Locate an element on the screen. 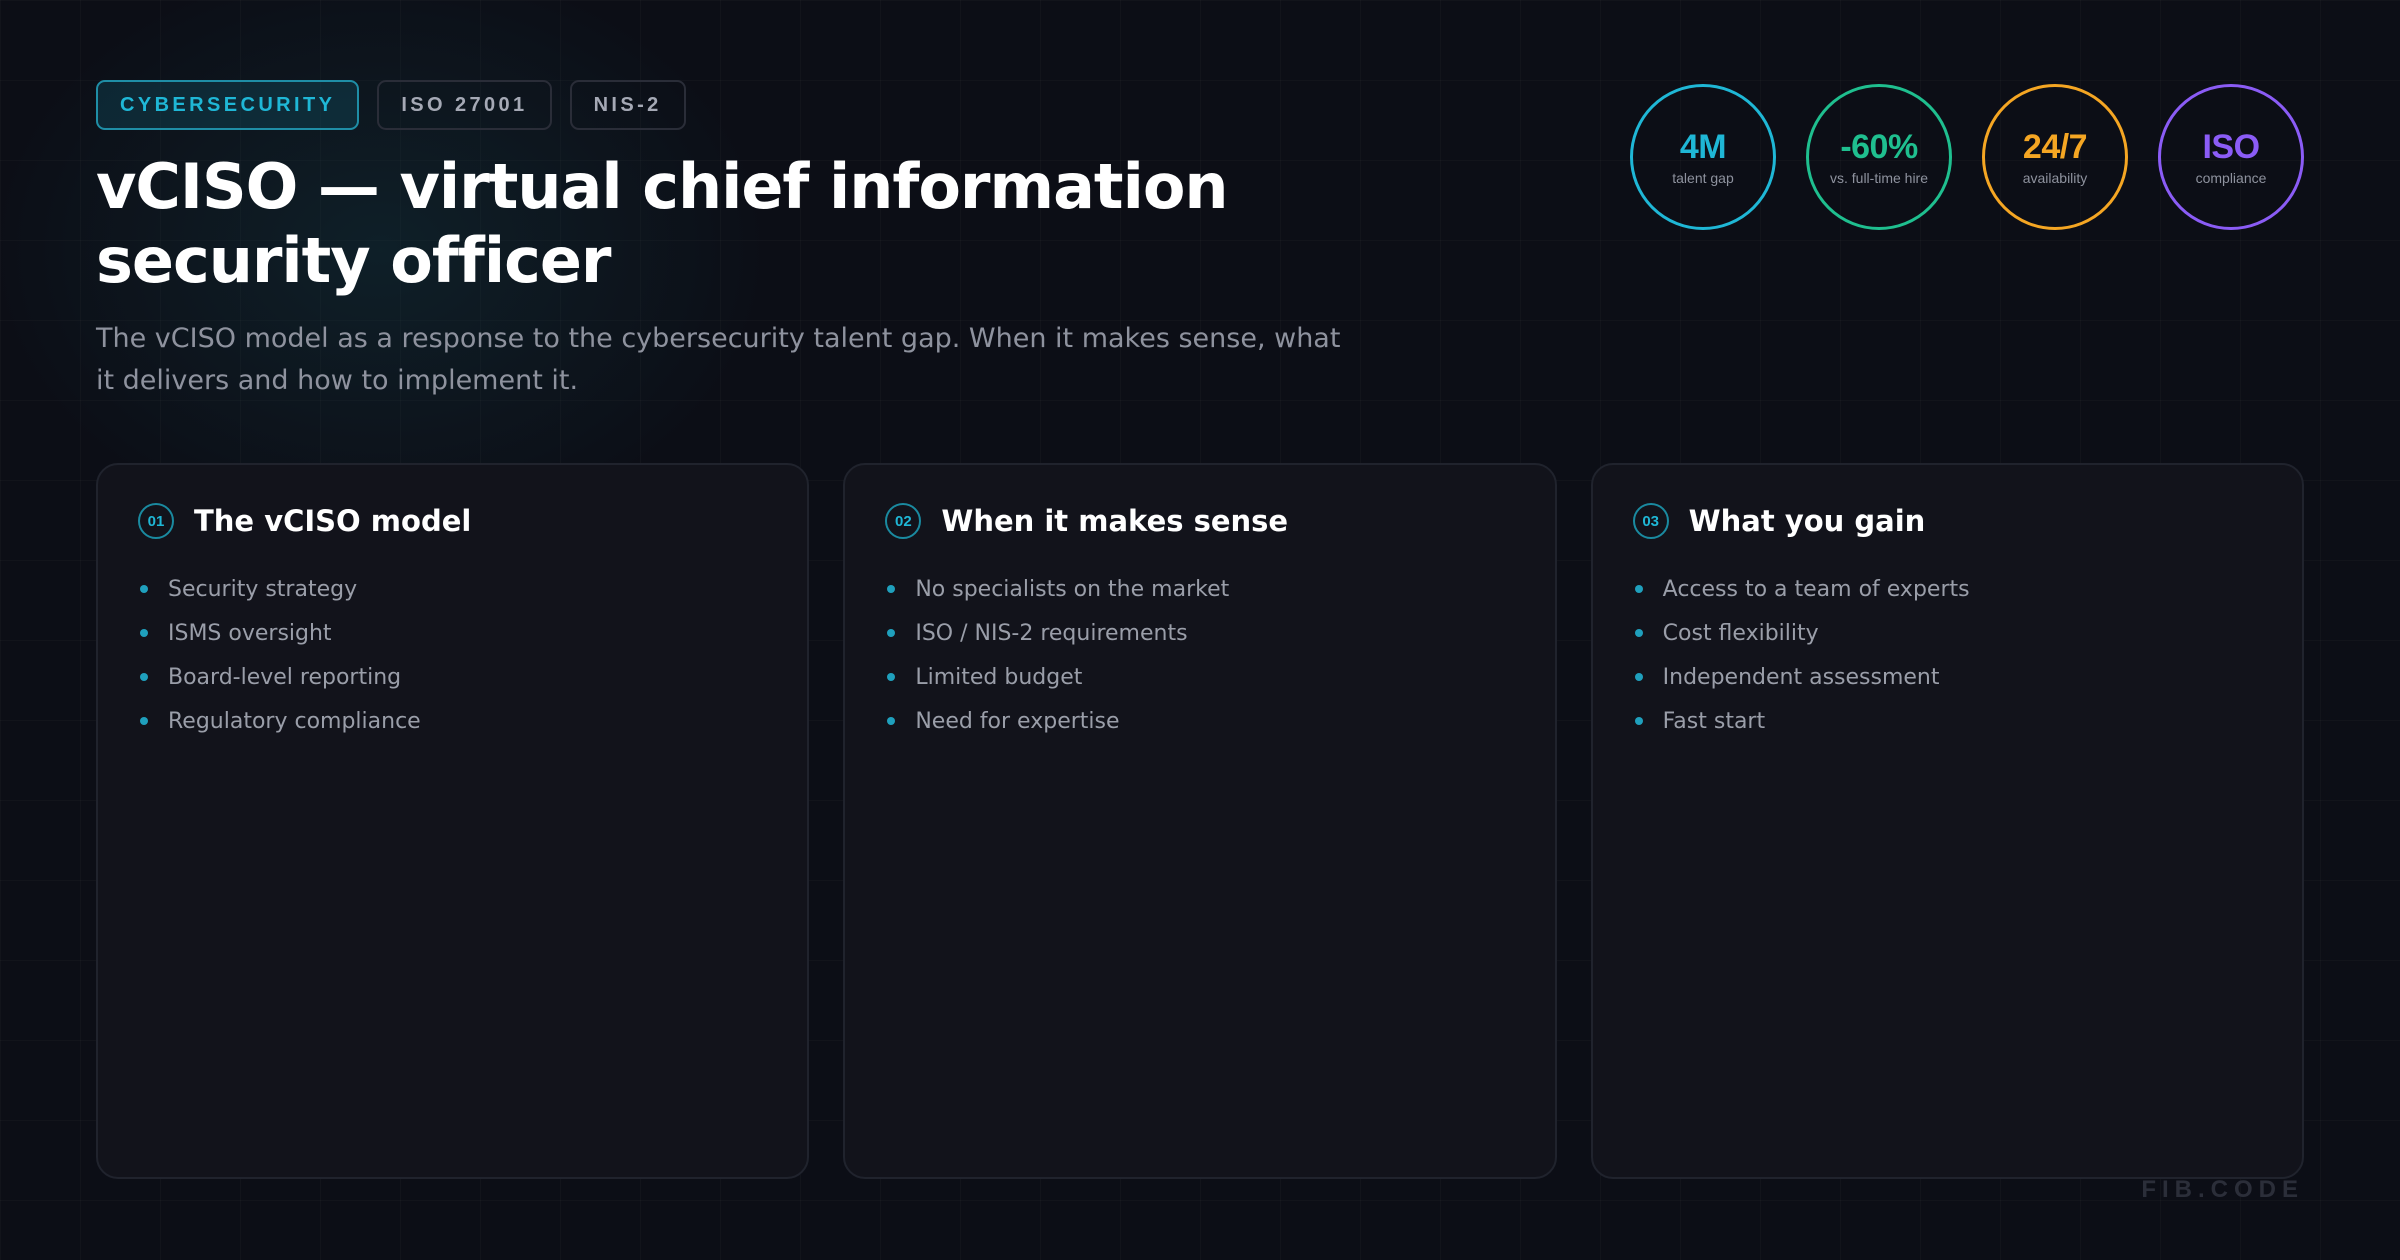 Image resolution: width=2400 pixels, height=1260 pixels. brand-watermark: FIB.CODE is located at coordinates (2222, 1189).